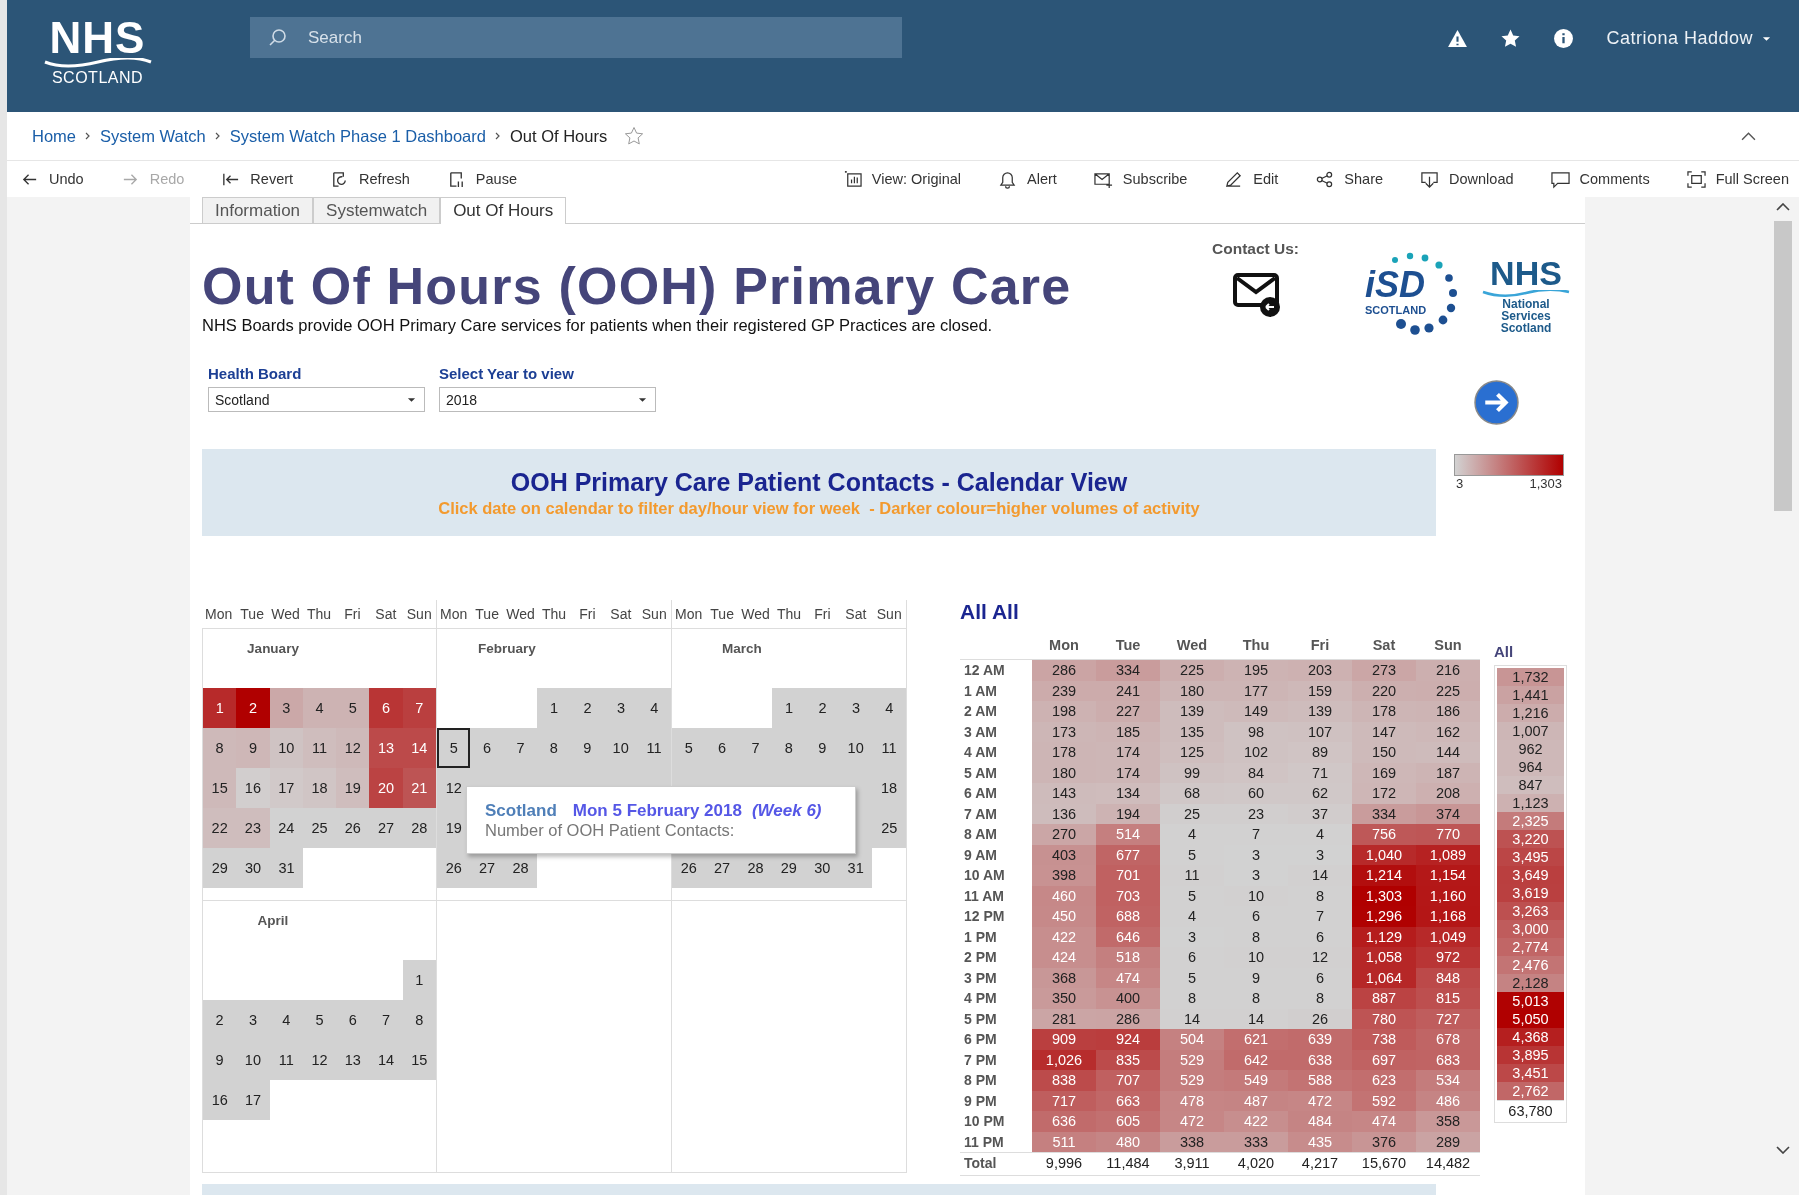  I want to click on heatmap-cell: 924, so click(1128, 1039).